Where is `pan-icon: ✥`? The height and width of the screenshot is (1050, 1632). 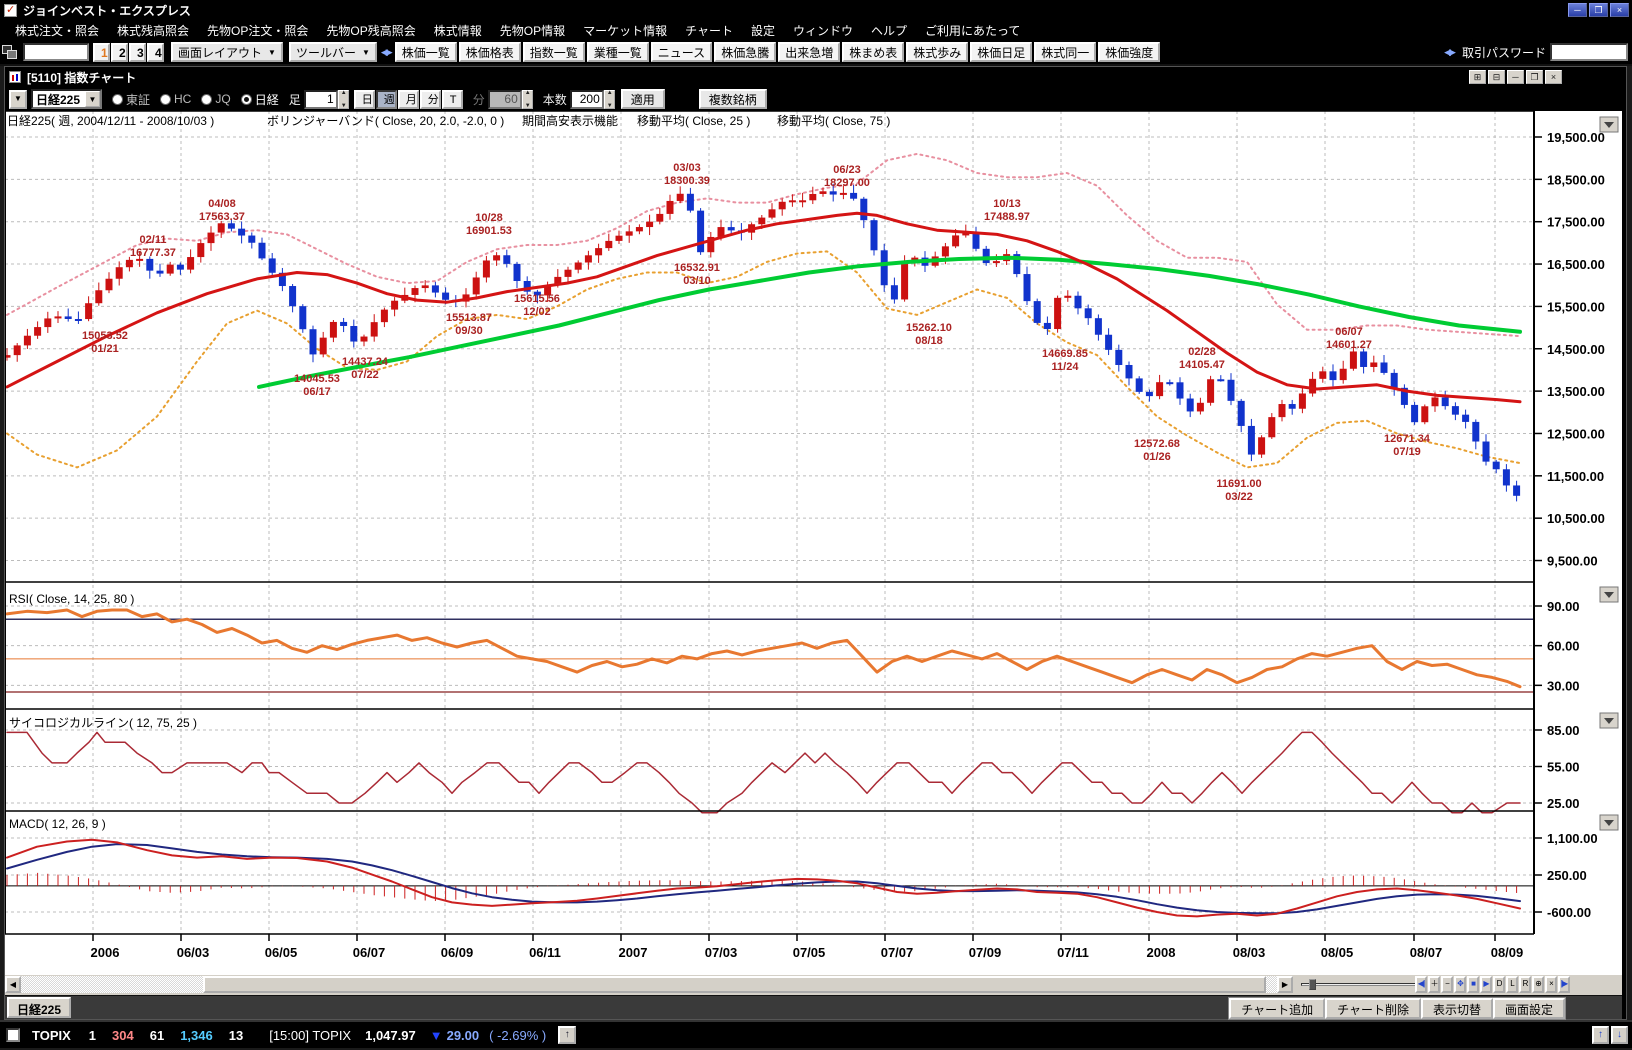
pan-icon: ✥ is located at coordinates (1460, 984).